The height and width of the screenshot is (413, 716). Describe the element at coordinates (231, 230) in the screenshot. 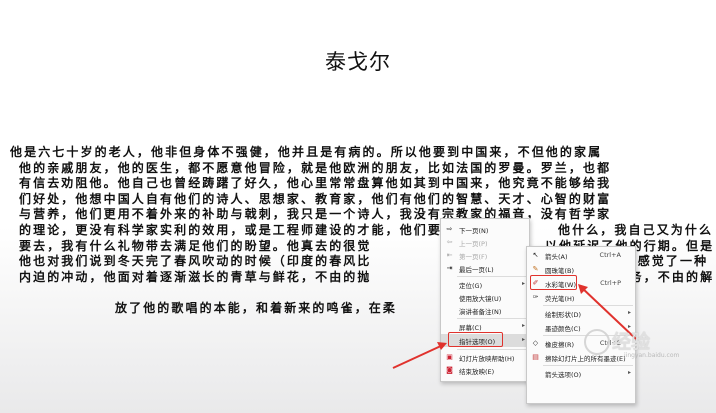

I see `body-line-6: 的理论，更没有科学家实利的效用，或是工程师建设的才能，他们要` at that location.